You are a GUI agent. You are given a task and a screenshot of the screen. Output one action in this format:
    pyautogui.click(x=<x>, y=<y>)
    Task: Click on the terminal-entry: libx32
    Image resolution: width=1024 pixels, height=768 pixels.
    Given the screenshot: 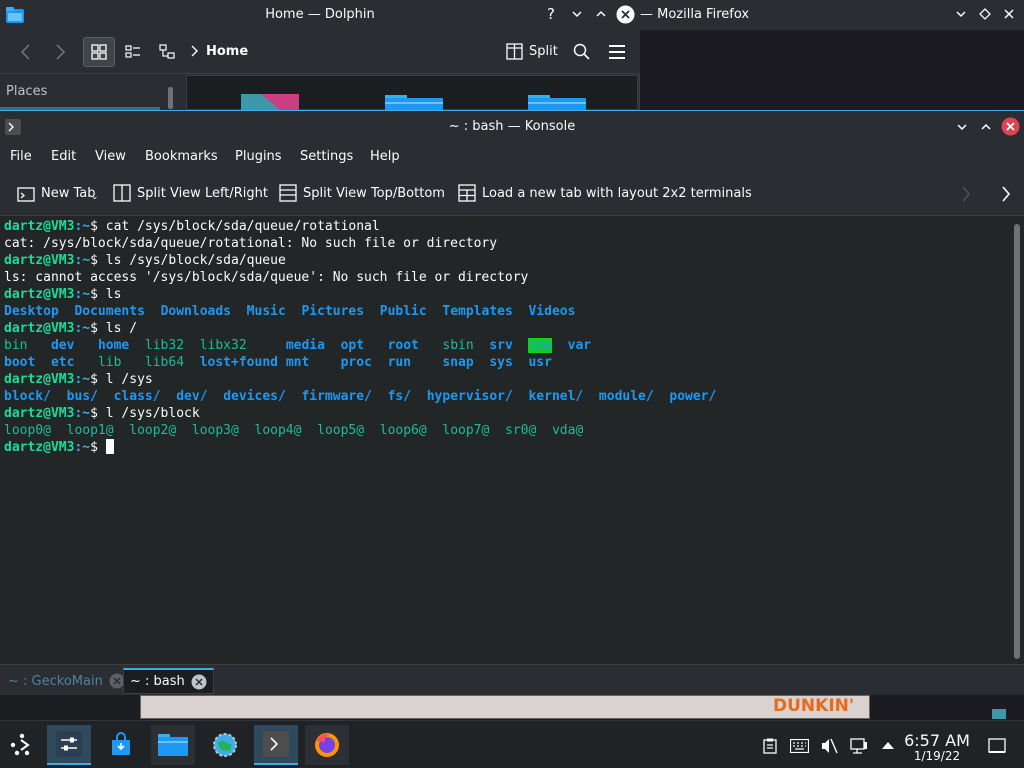 What is the action you would take?
    pyautogui.click(x=223, y=345)
    